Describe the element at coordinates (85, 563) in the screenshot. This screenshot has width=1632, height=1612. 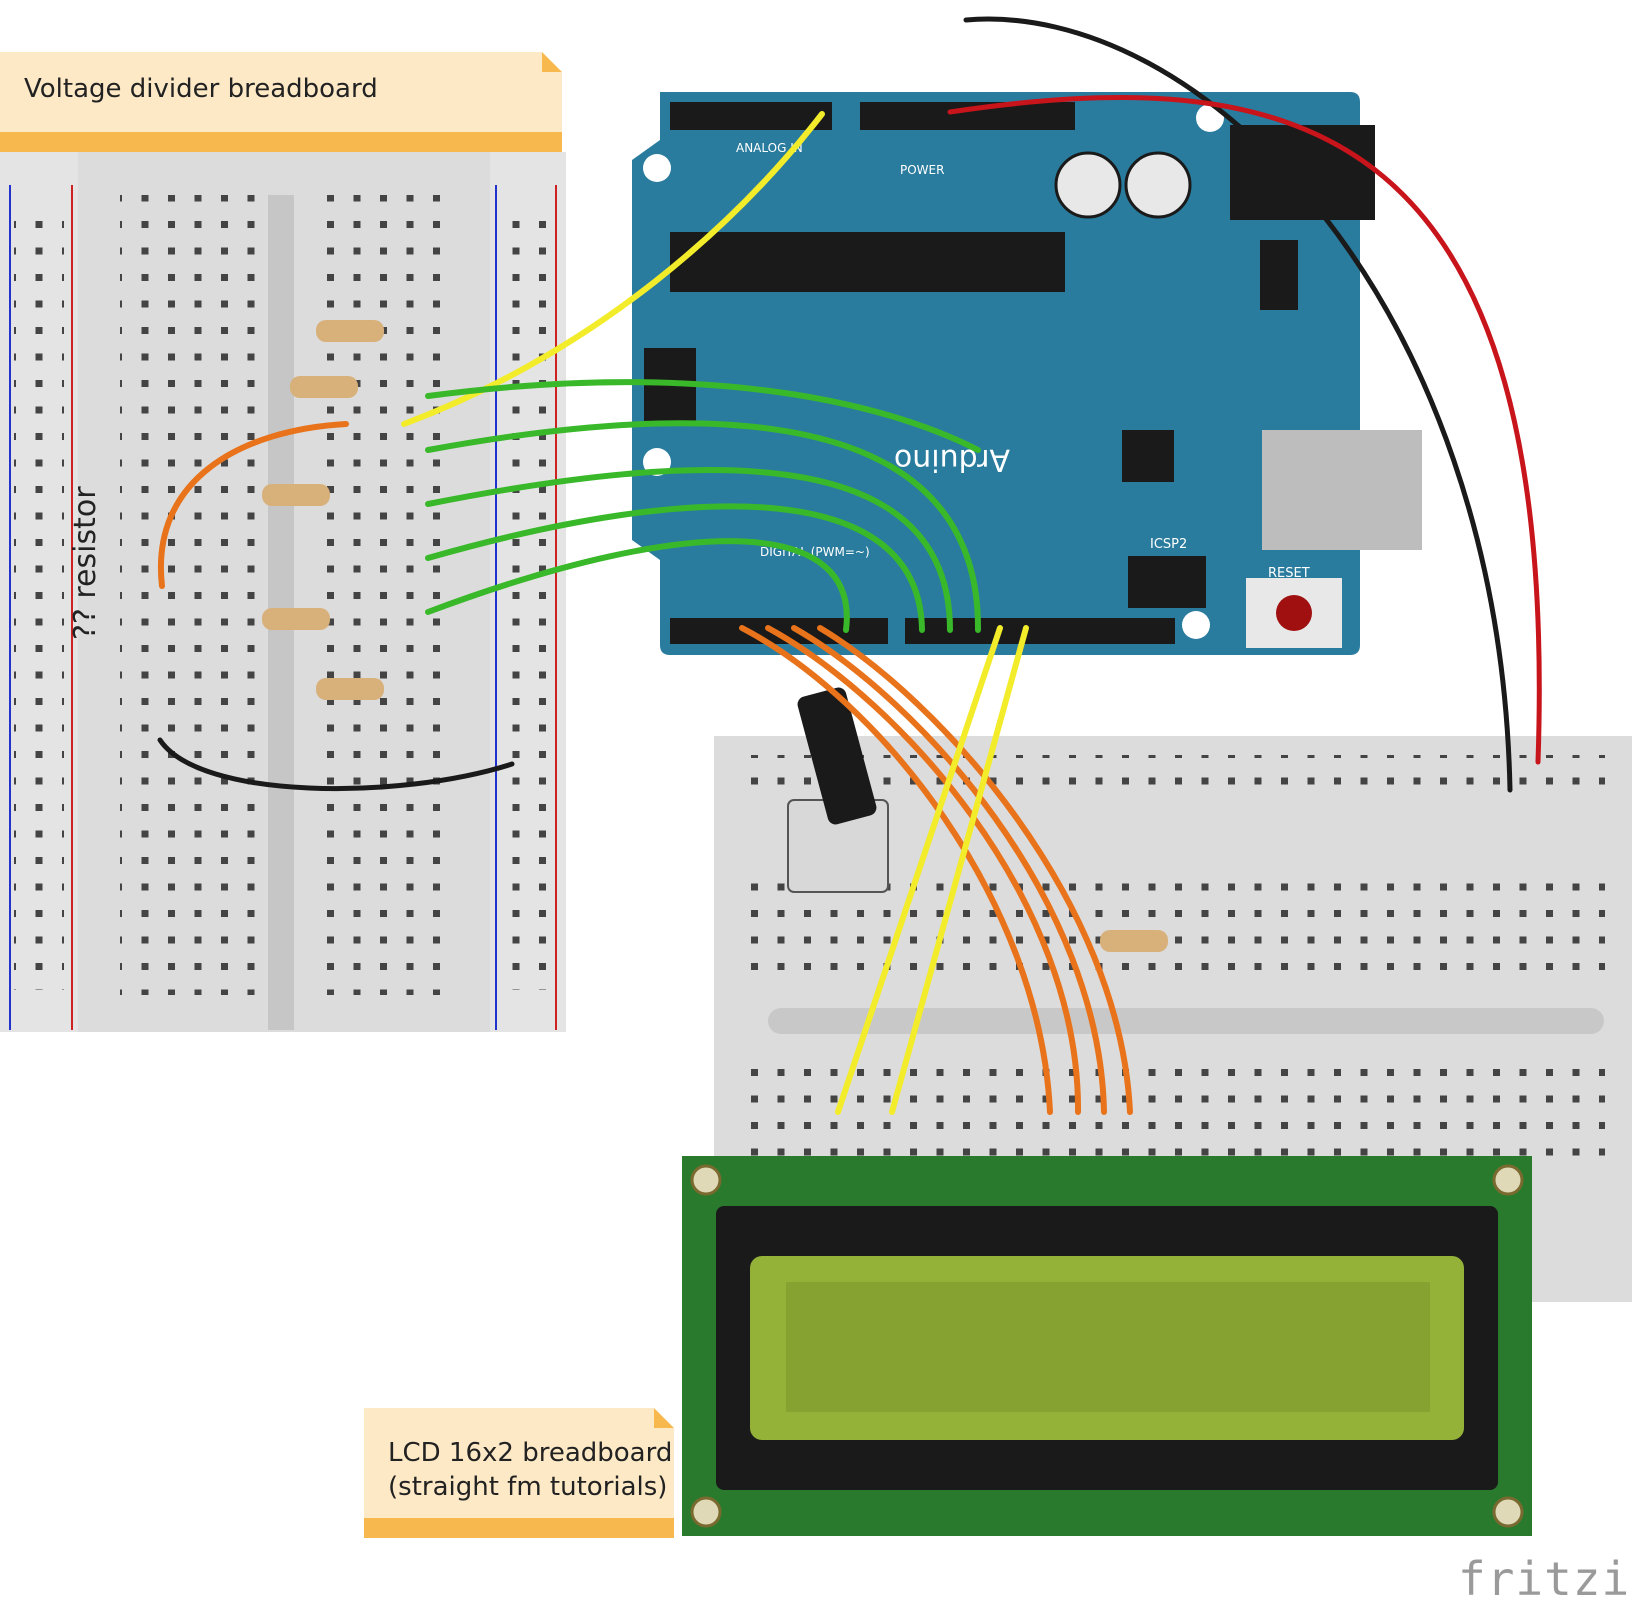
I see `resistor-label: ?? resistor` at that location.